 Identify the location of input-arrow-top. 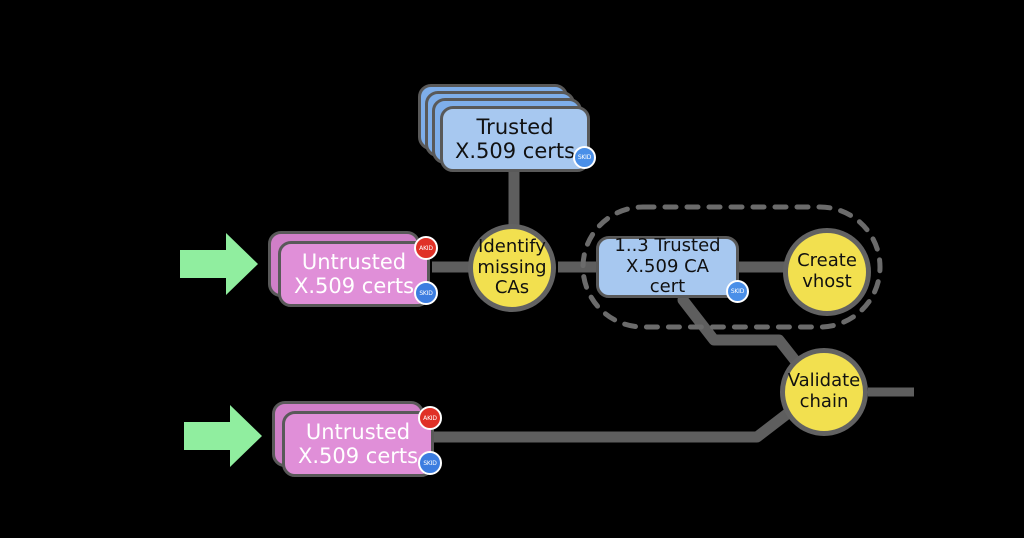
(219, 264).